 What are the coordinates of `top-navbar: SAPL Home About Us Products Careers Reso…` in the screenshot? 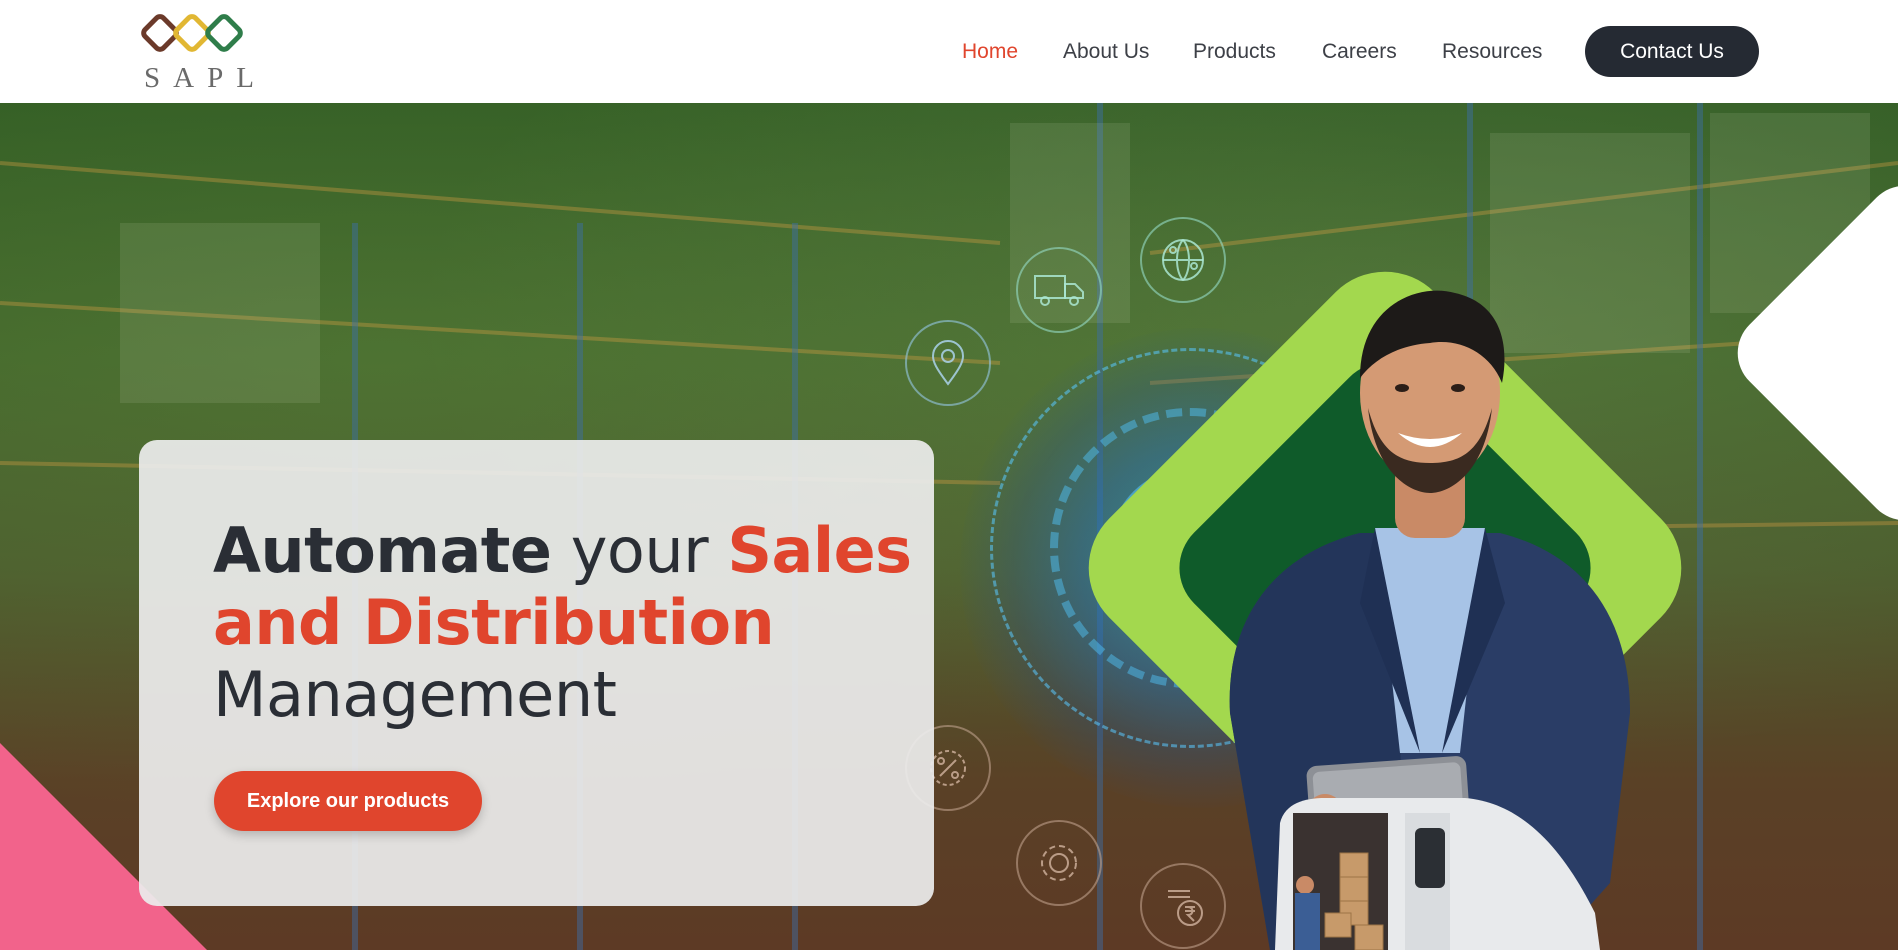 It's located at (949, 51).